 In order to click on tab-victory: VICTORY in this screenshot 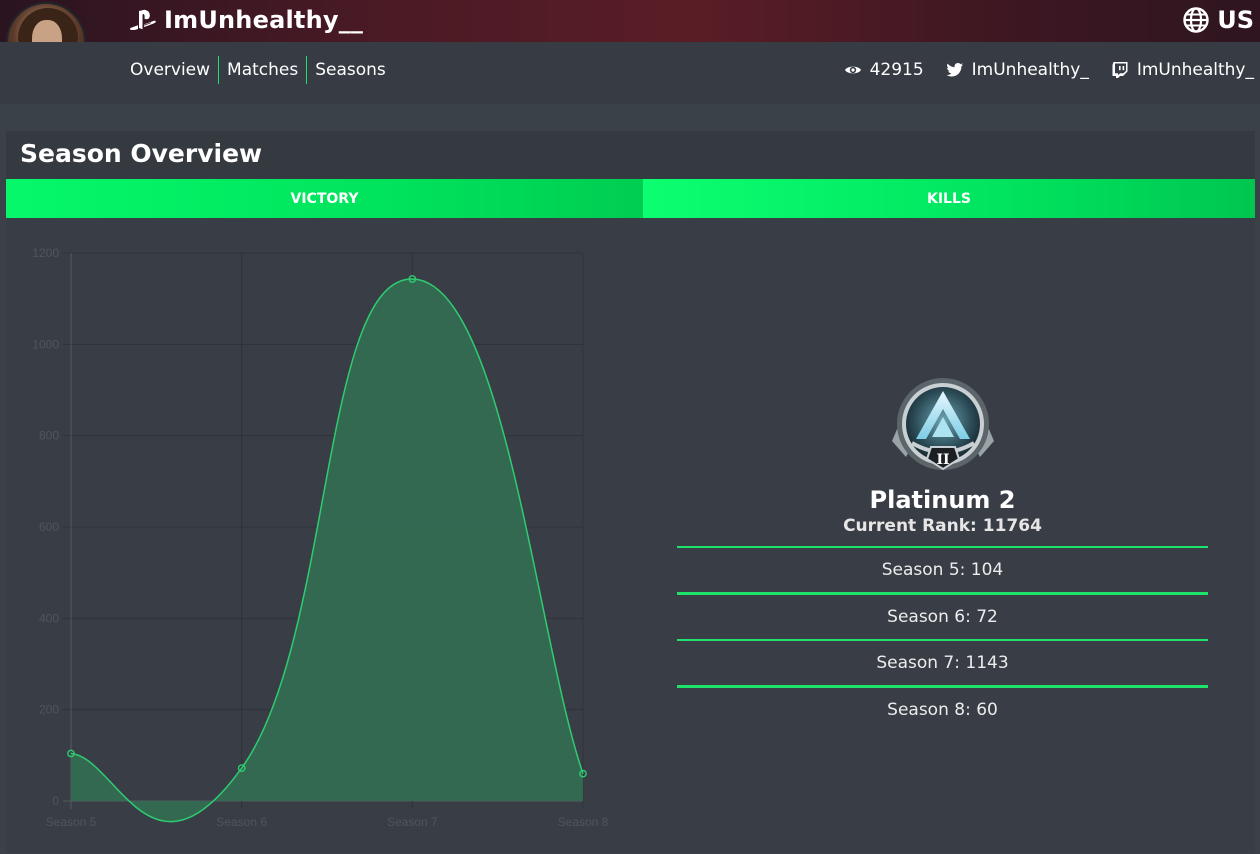, I will do `click(324, 198)`.